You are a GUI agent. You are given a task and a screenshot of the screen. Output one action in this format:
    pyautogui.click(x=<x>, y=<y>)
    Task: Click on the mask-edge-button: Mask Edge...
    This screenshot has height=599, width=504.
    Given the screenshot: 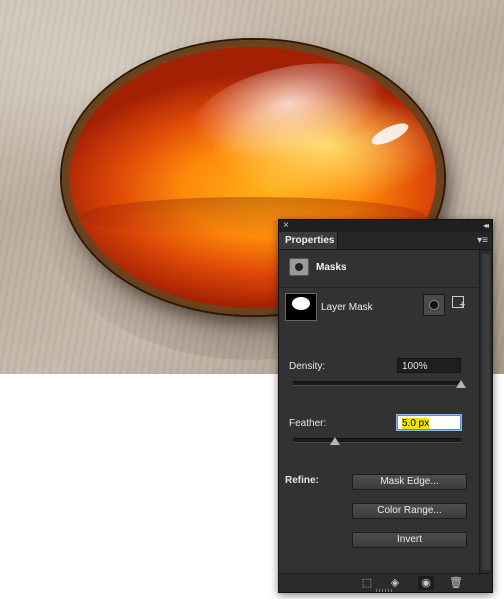 What is the action you would take?
    pyautogui.click(x=409, y=482)
    